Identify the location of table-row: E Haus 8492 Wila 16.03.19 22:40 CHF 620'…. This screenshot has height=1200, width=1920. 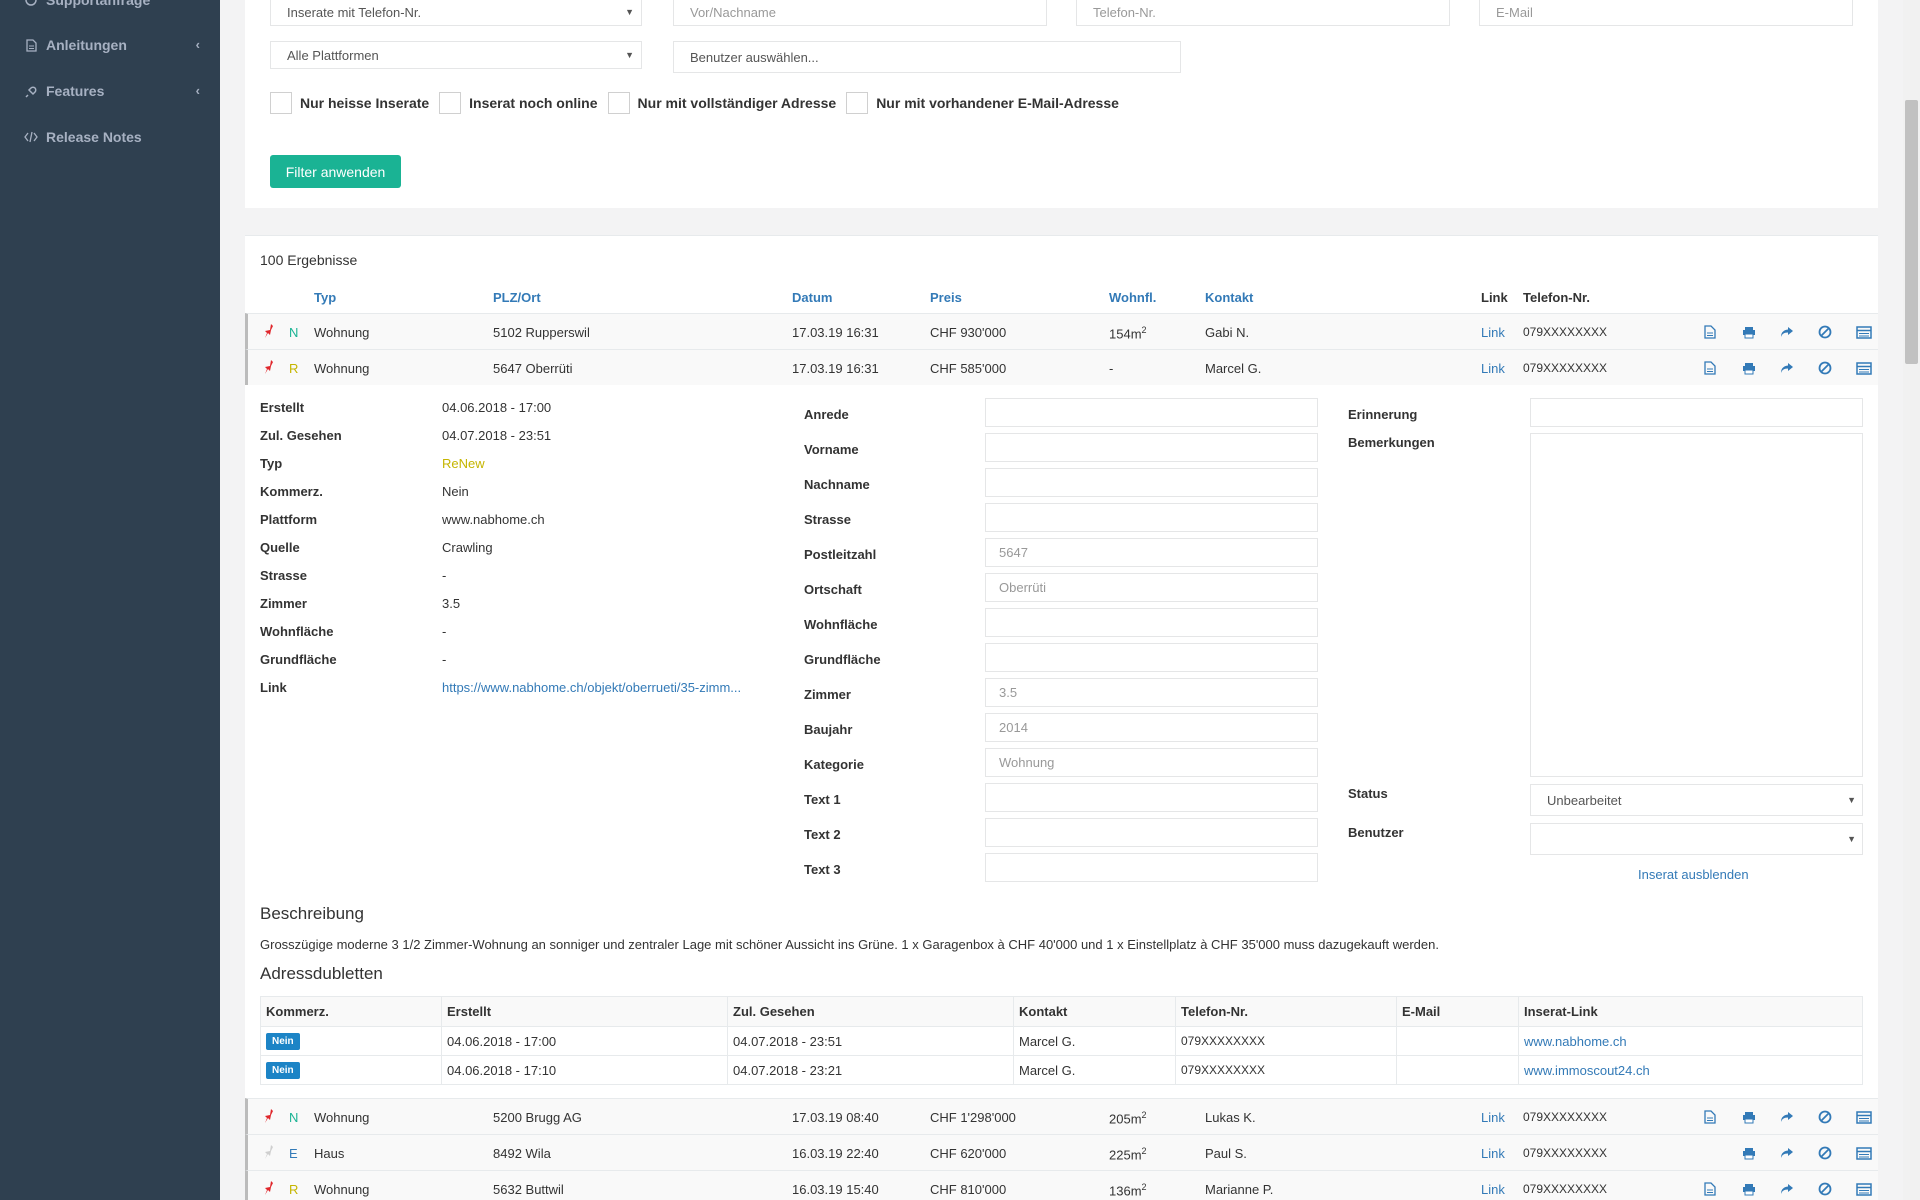
(1061, 1152).